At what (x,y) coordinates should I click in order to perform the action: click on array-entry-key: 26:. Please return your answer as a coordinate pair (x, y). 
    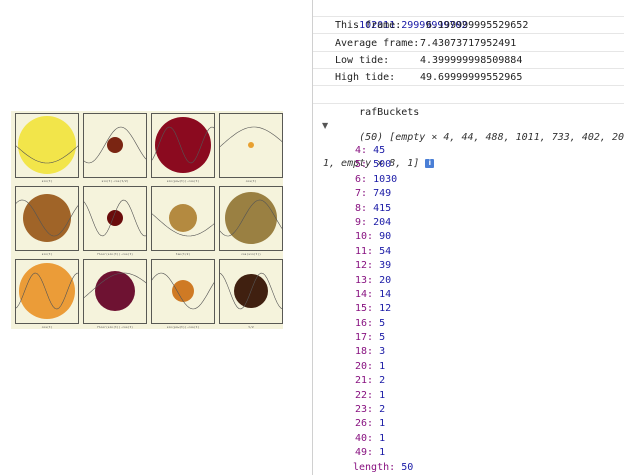
    Looking at the image, I should click on (364, 424).